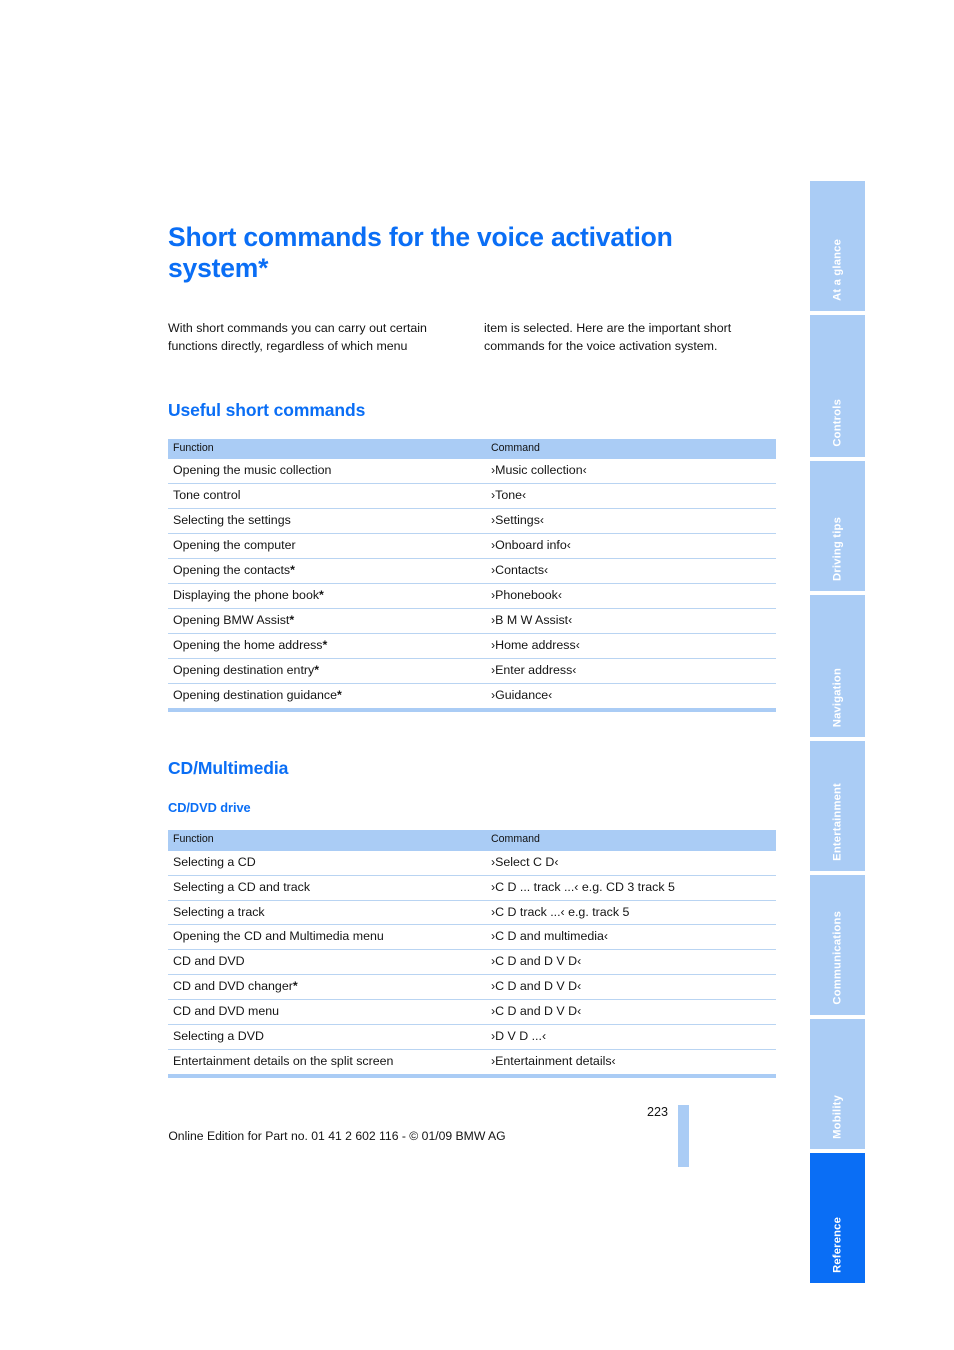 The height and width of the screenshot is (1350, 954). What do you see at coordinates (209, 808) in the screenshot?
I see `subsection-heading-cd-dvd-drive: CD/DVD drive` at bounding box center [209, 808].